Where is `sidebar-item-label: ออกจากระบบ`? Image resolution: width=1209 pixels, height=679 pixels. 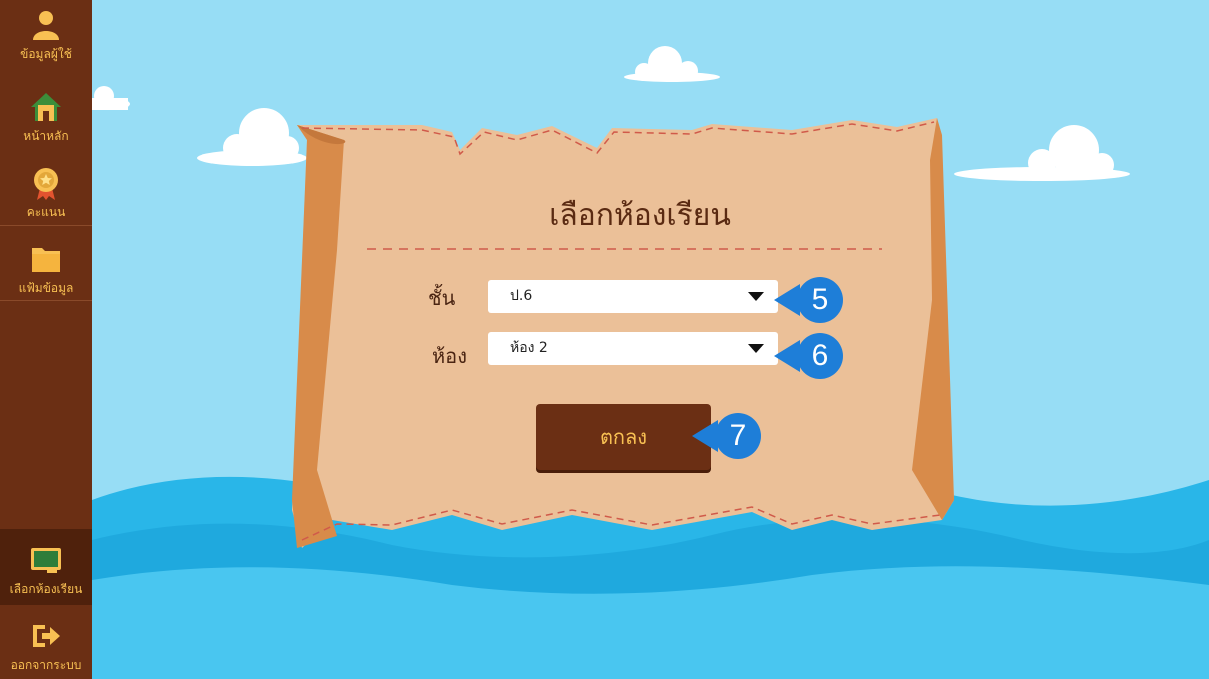
sidebar-item-label: ออกจากระบบ is located at coordinates (46, 665).